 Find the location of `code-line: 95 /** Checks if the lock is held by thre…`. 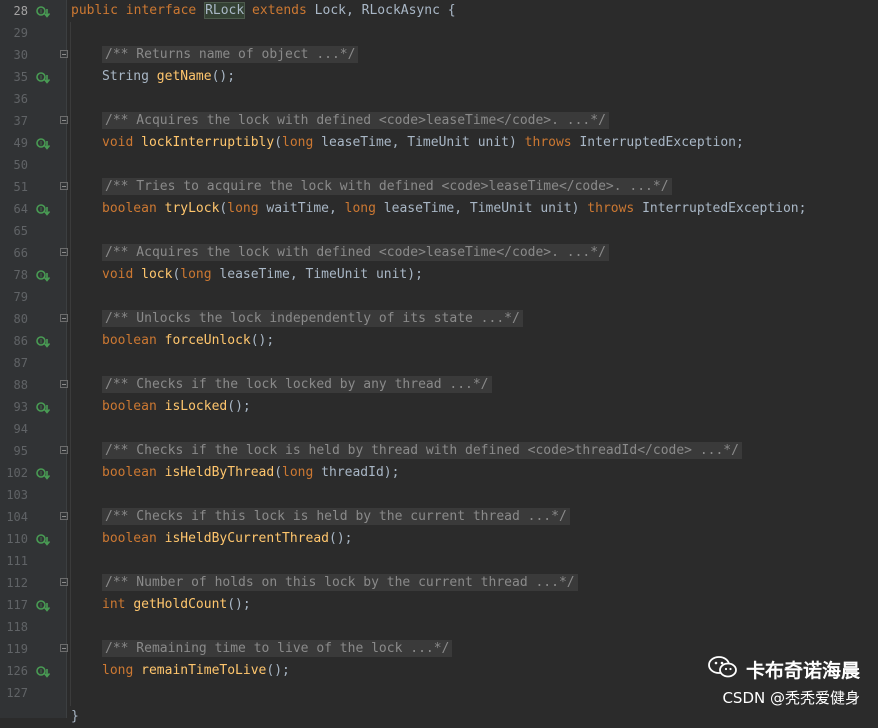

code-line: 95 /** Checks if the lock is held by thre… is located at coordinates (439, 451).